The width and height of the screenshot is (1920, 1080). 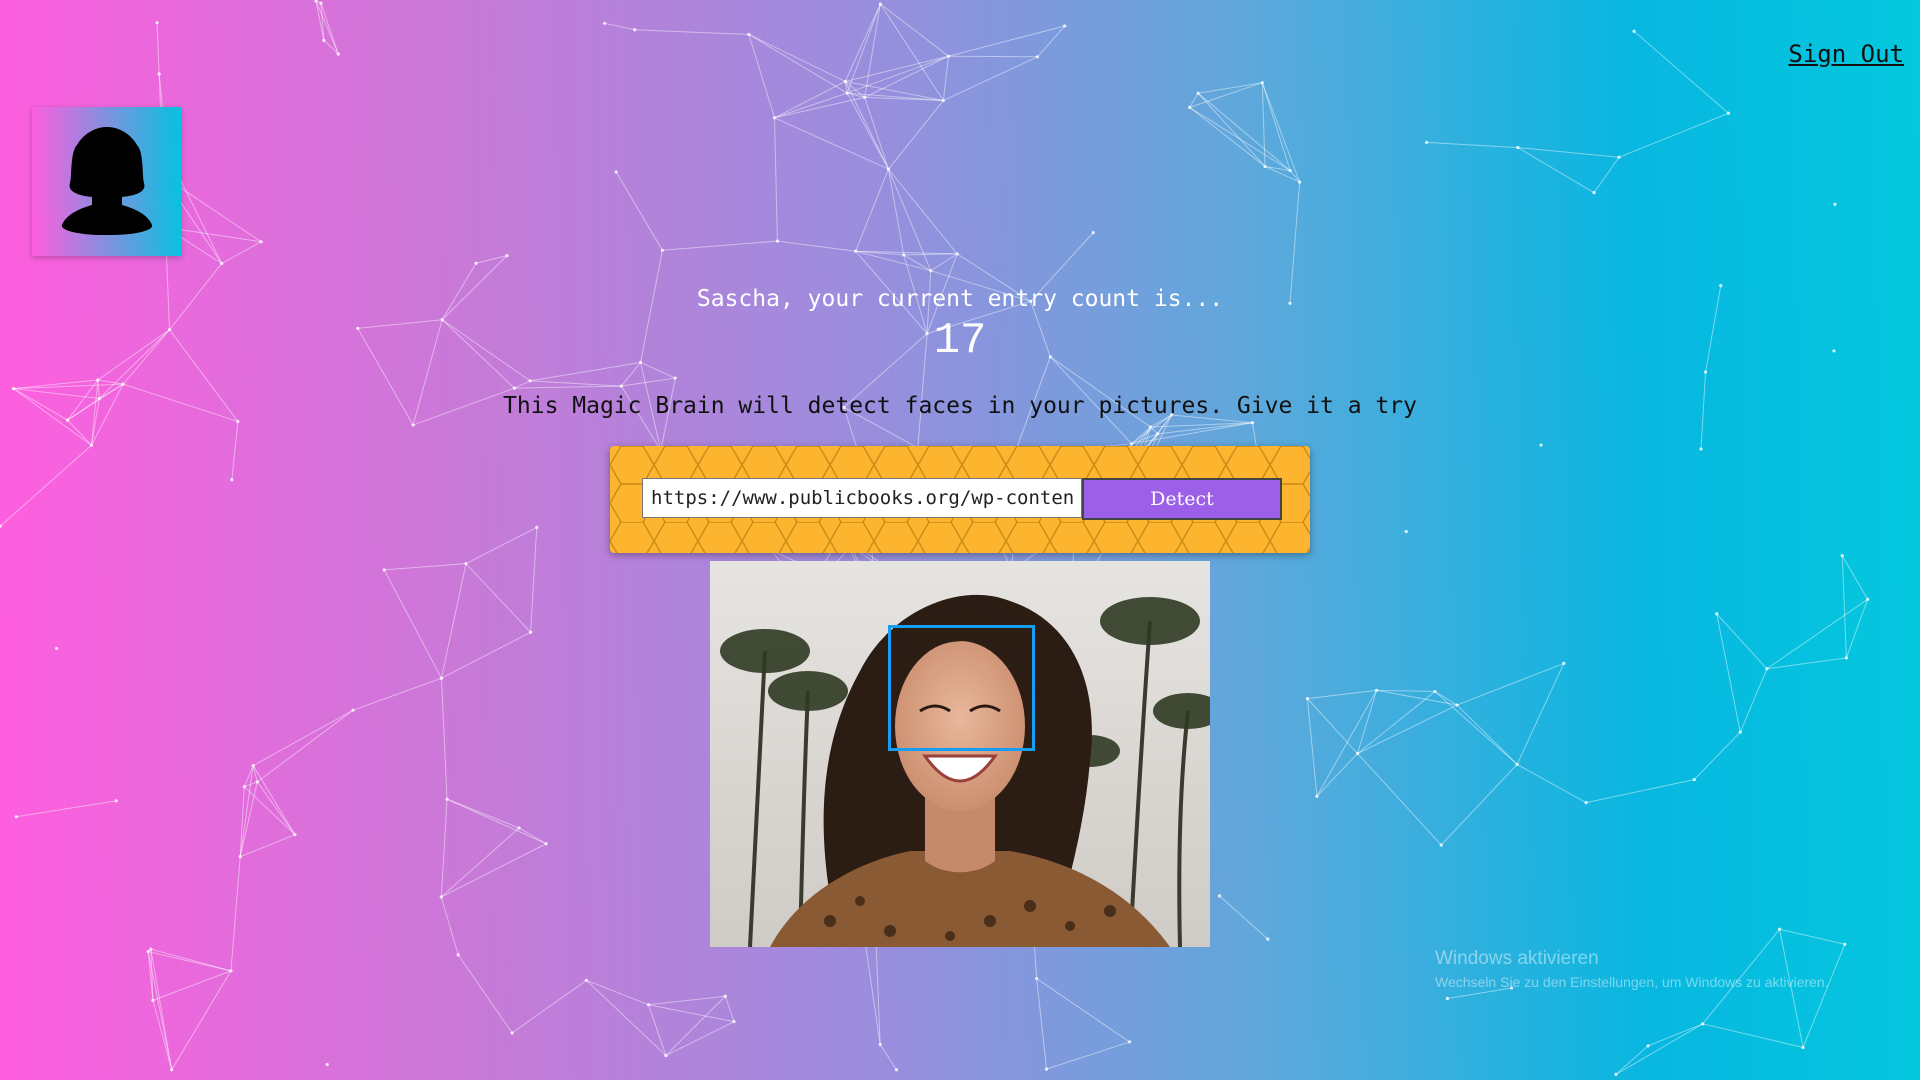 What do you see at coordinates (1846, 54) in the screenshot?
I see `sign-out-link: Sign Out` at bounding box center [1846, 54].